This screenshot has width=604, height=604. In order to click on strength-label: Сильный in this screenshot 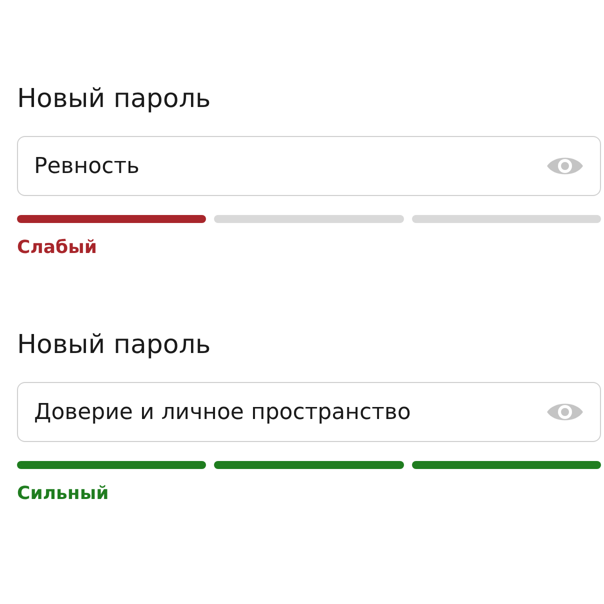, I will do `click(63, 493)`.